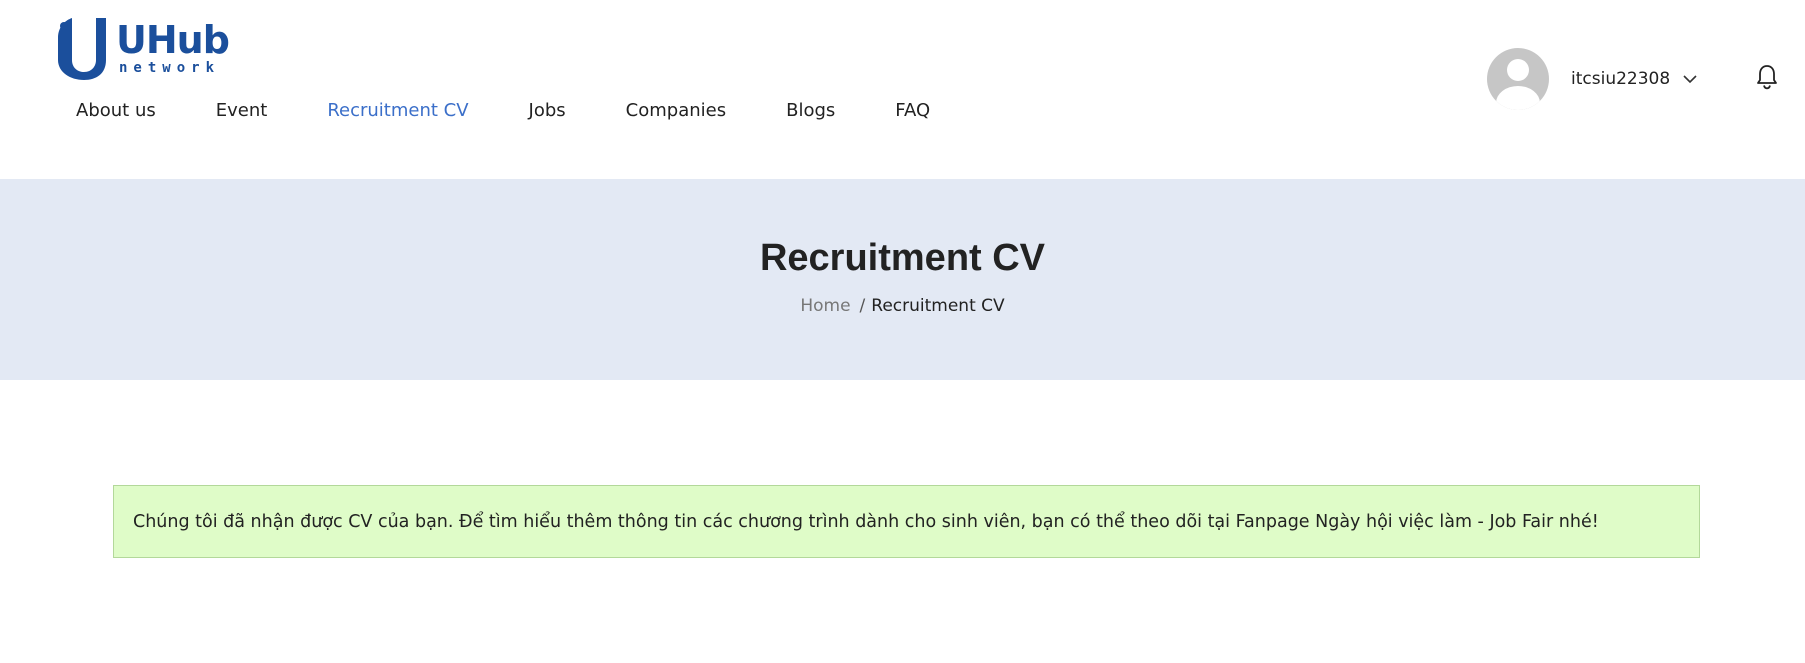  Describe the element at coordinates (170, 68) in the screenshot. I see `logo-tagline: network` at that location.